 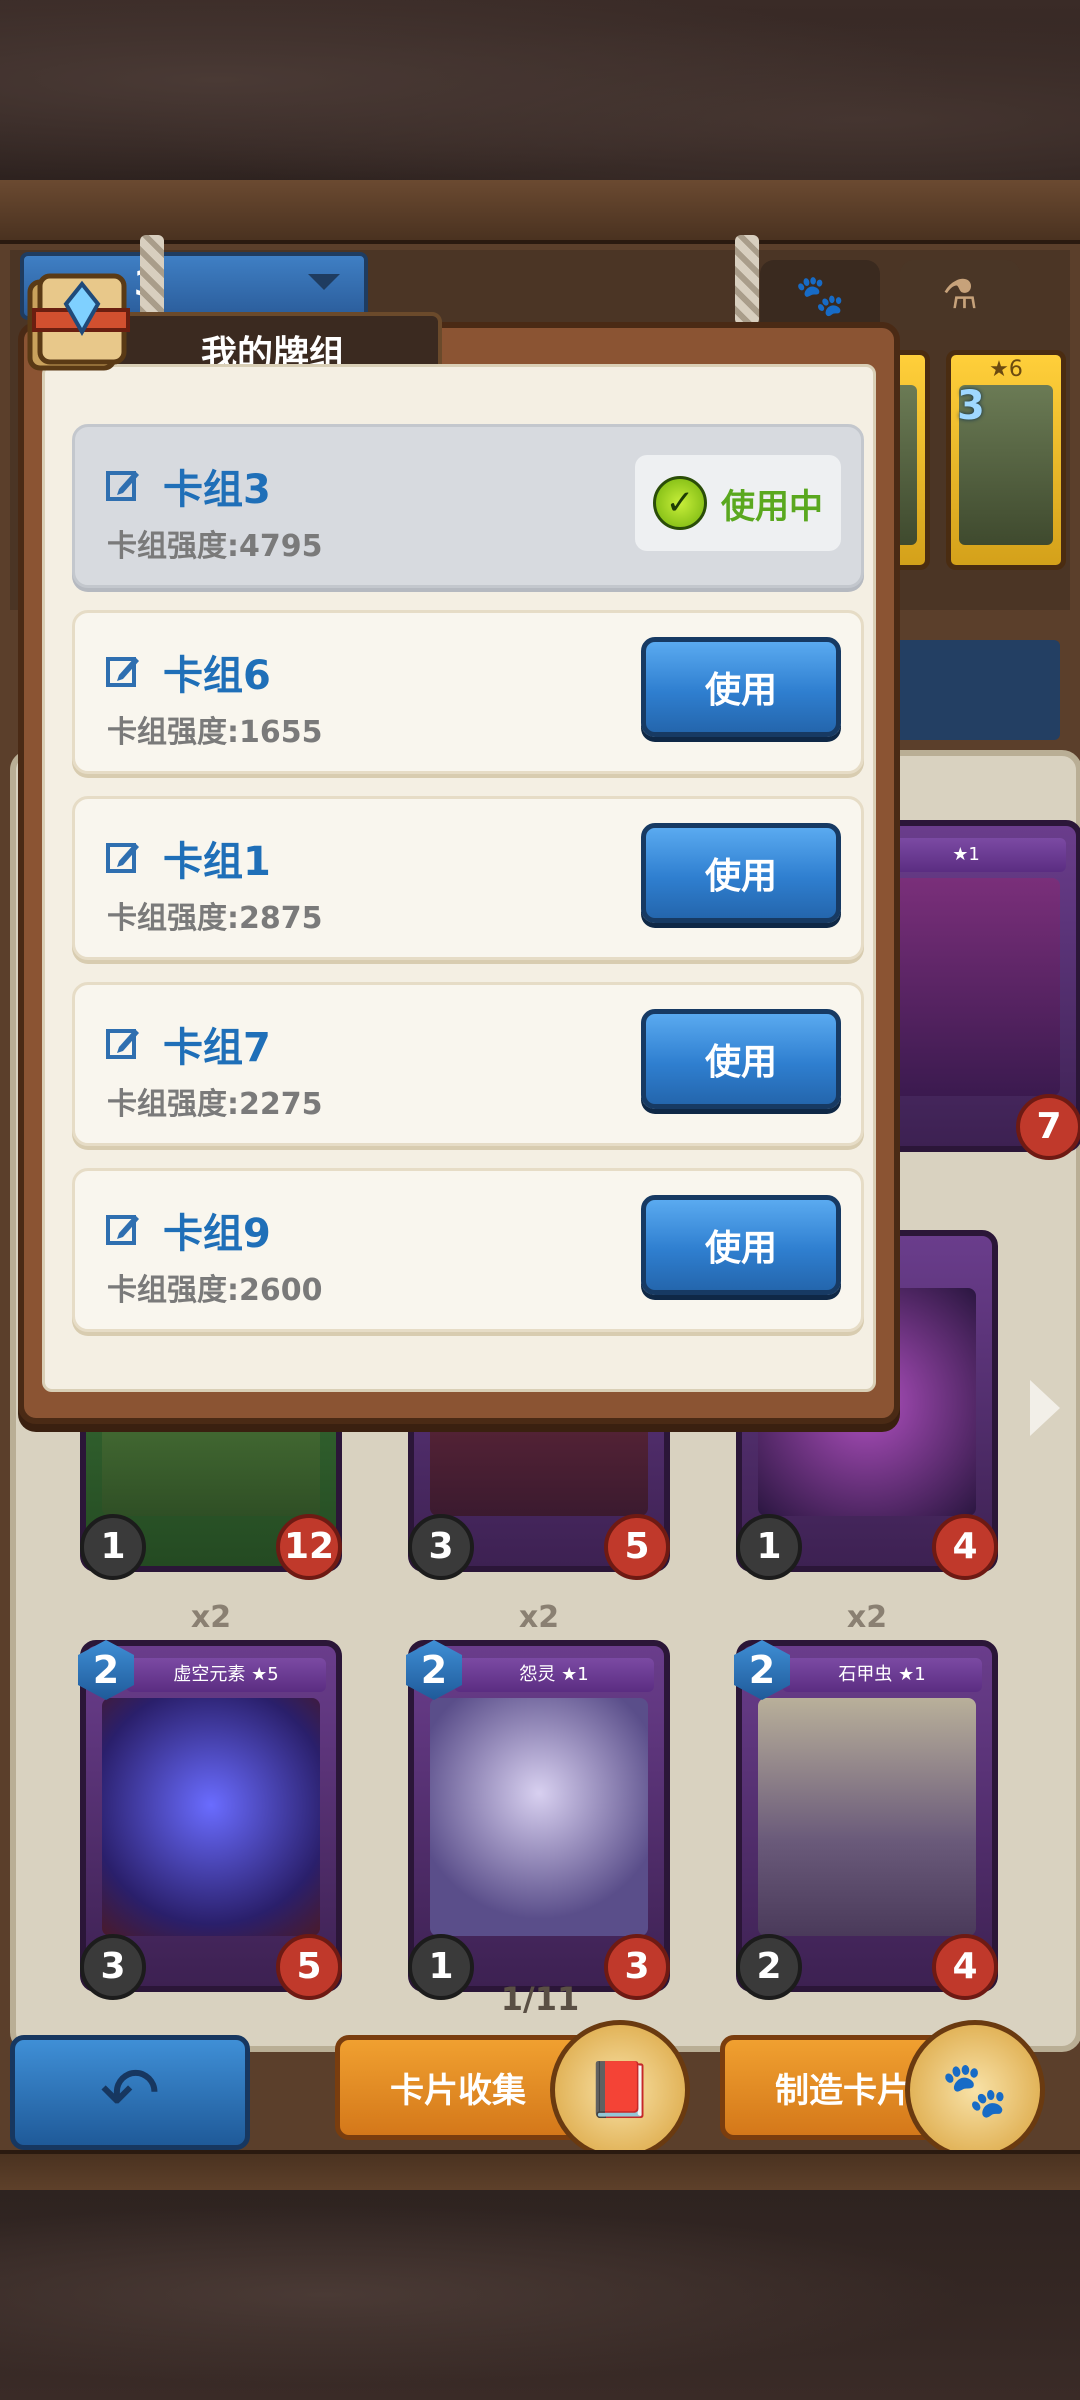 What do you see at coordinates (468, 1064) in the screenshot?
I see `deck-row: 卡组7 卡组强度:2275 使用` at bounding box center [468, 1064].